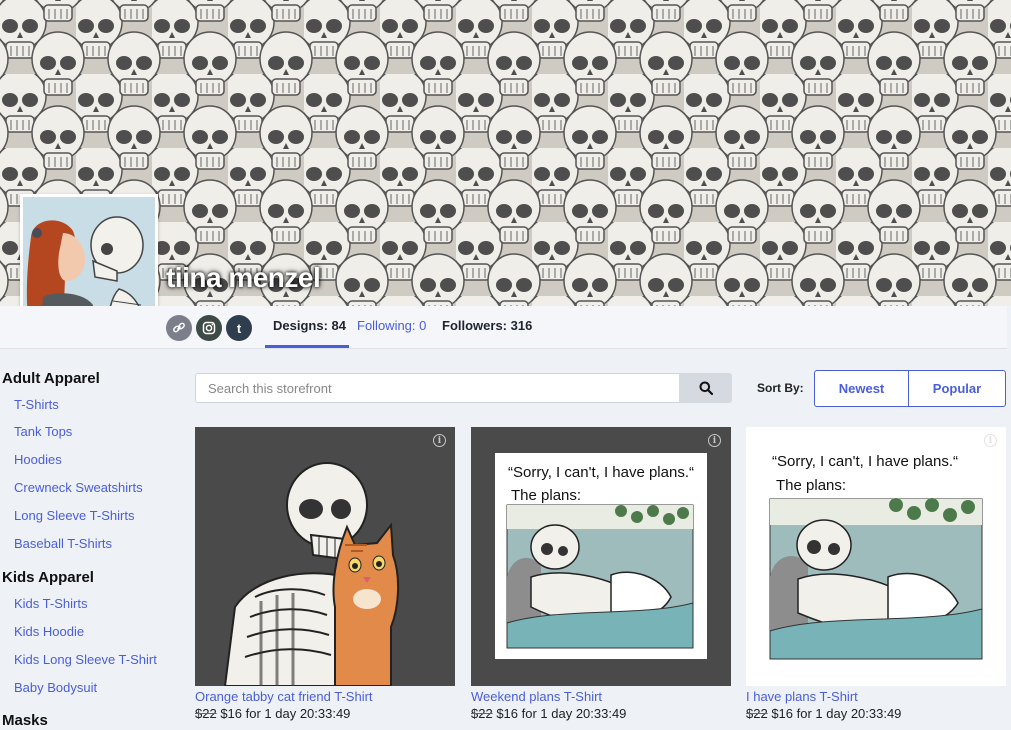 This screenshot has height=730, width=1011. Describe the element at coordinates (307, 346) in the screenshot. I see `active-tab-indicator` at that location.